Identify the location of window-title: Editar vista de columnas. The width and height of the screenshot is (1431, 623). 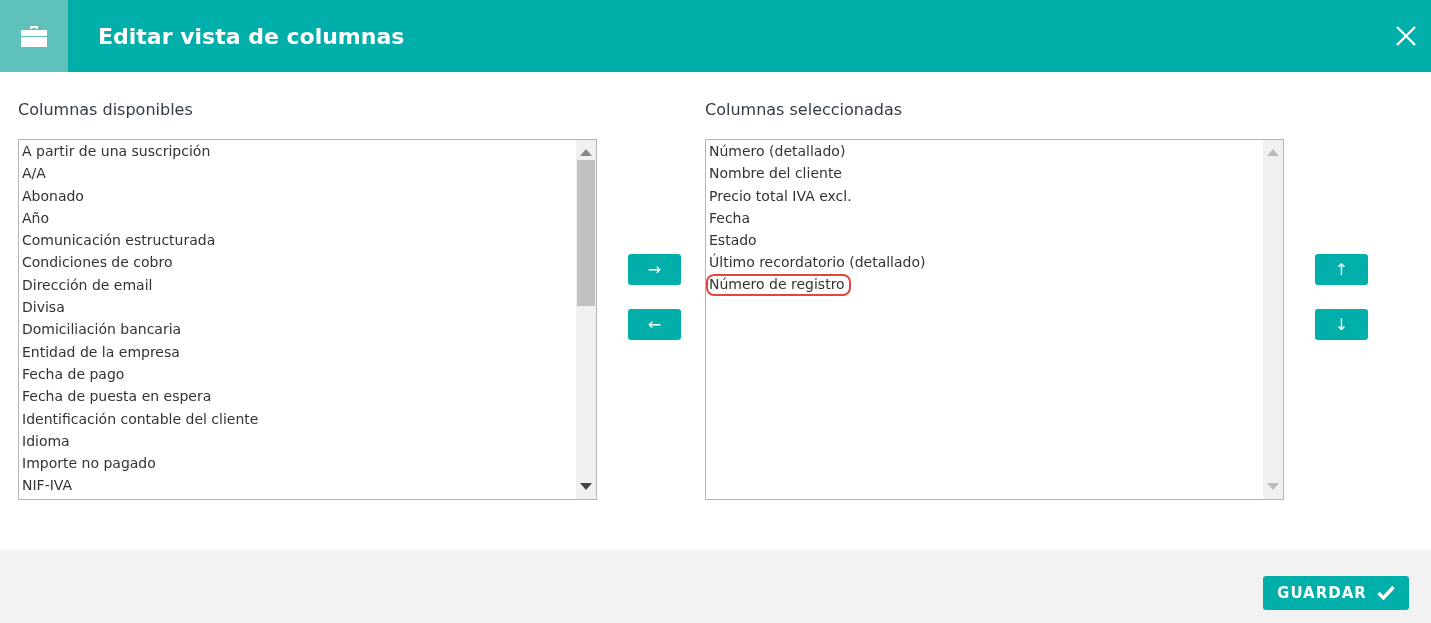
(252, 36).